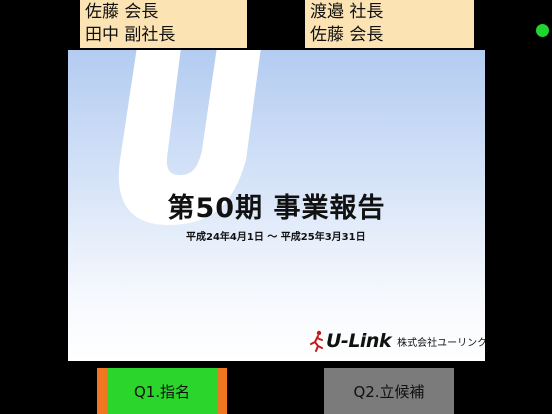  I want to click on name-card-left-line1: 佐藤 会長, so click(122, 12).